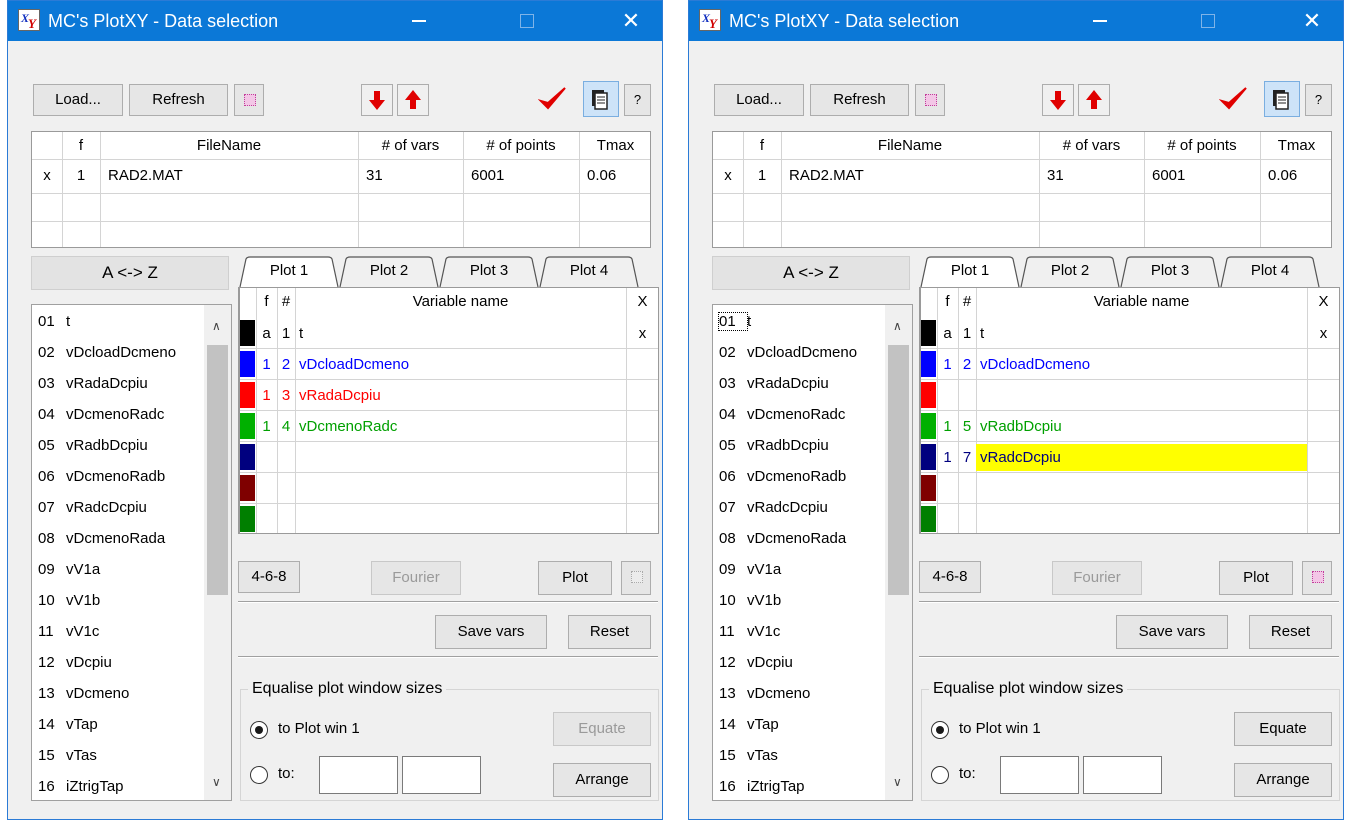  What do you see at coordinates (967, 457) in the screenshot?
I see `variable-row-num: 7` at bounding box center [967, 457].